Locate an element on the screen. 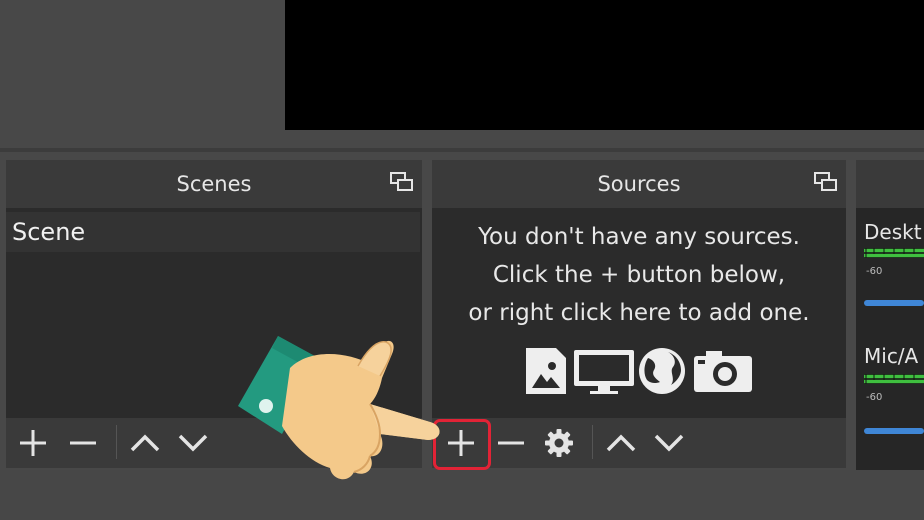  mixer-channel-label: Mic/A is located at coordinates (891, 356).